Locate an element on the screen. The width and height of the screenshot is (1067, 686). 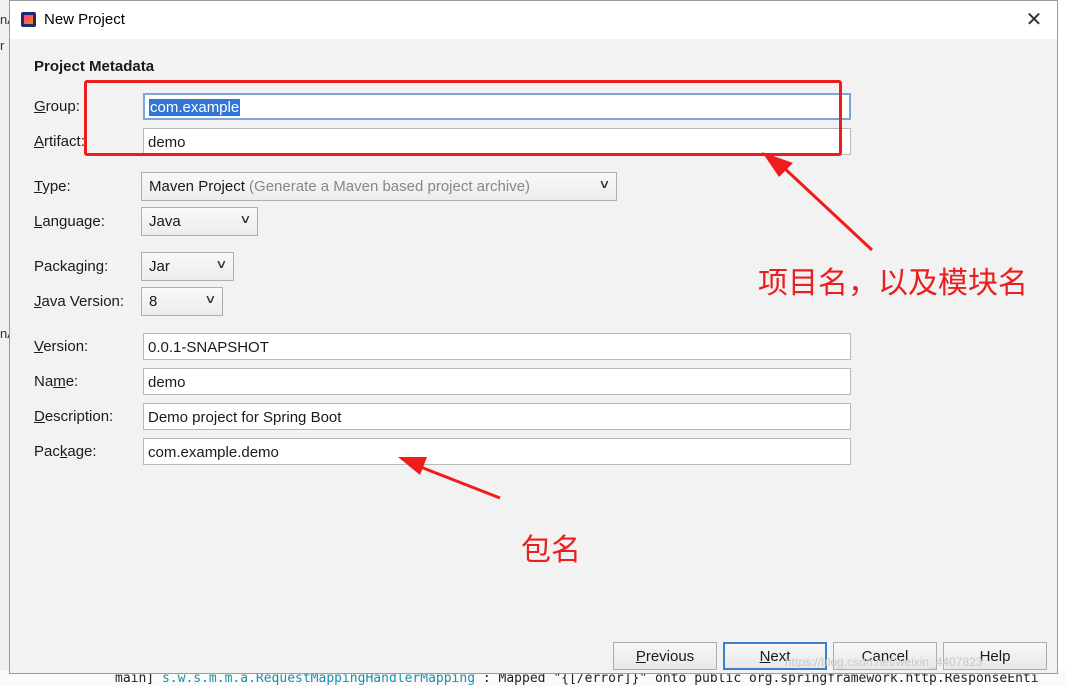
annotation-package-note: 包名 is located at coordinates (551, 550).